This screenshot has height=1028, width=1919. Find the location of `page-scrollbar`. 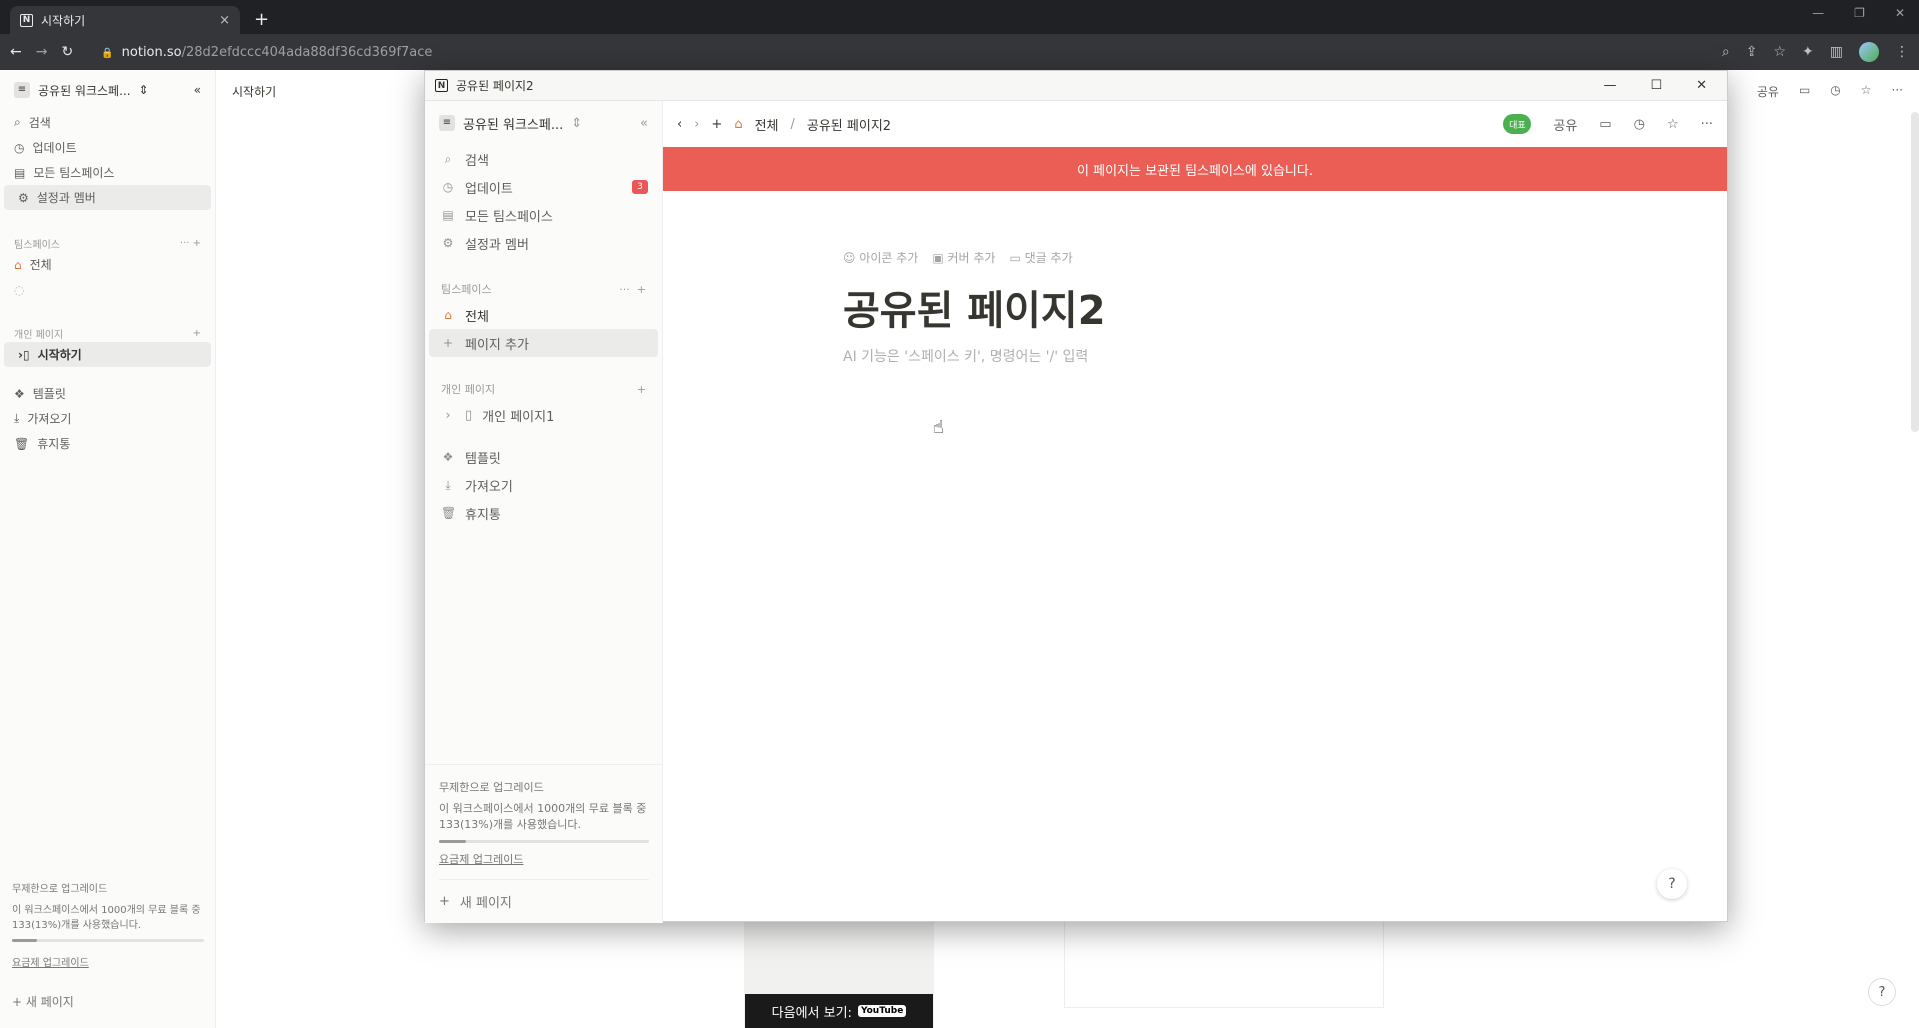

page-scrollbar is located at coordinates (1915, 272).